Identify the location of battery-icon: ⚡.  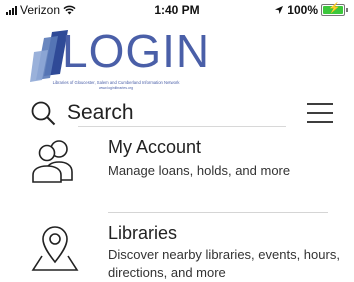
(333, 9).